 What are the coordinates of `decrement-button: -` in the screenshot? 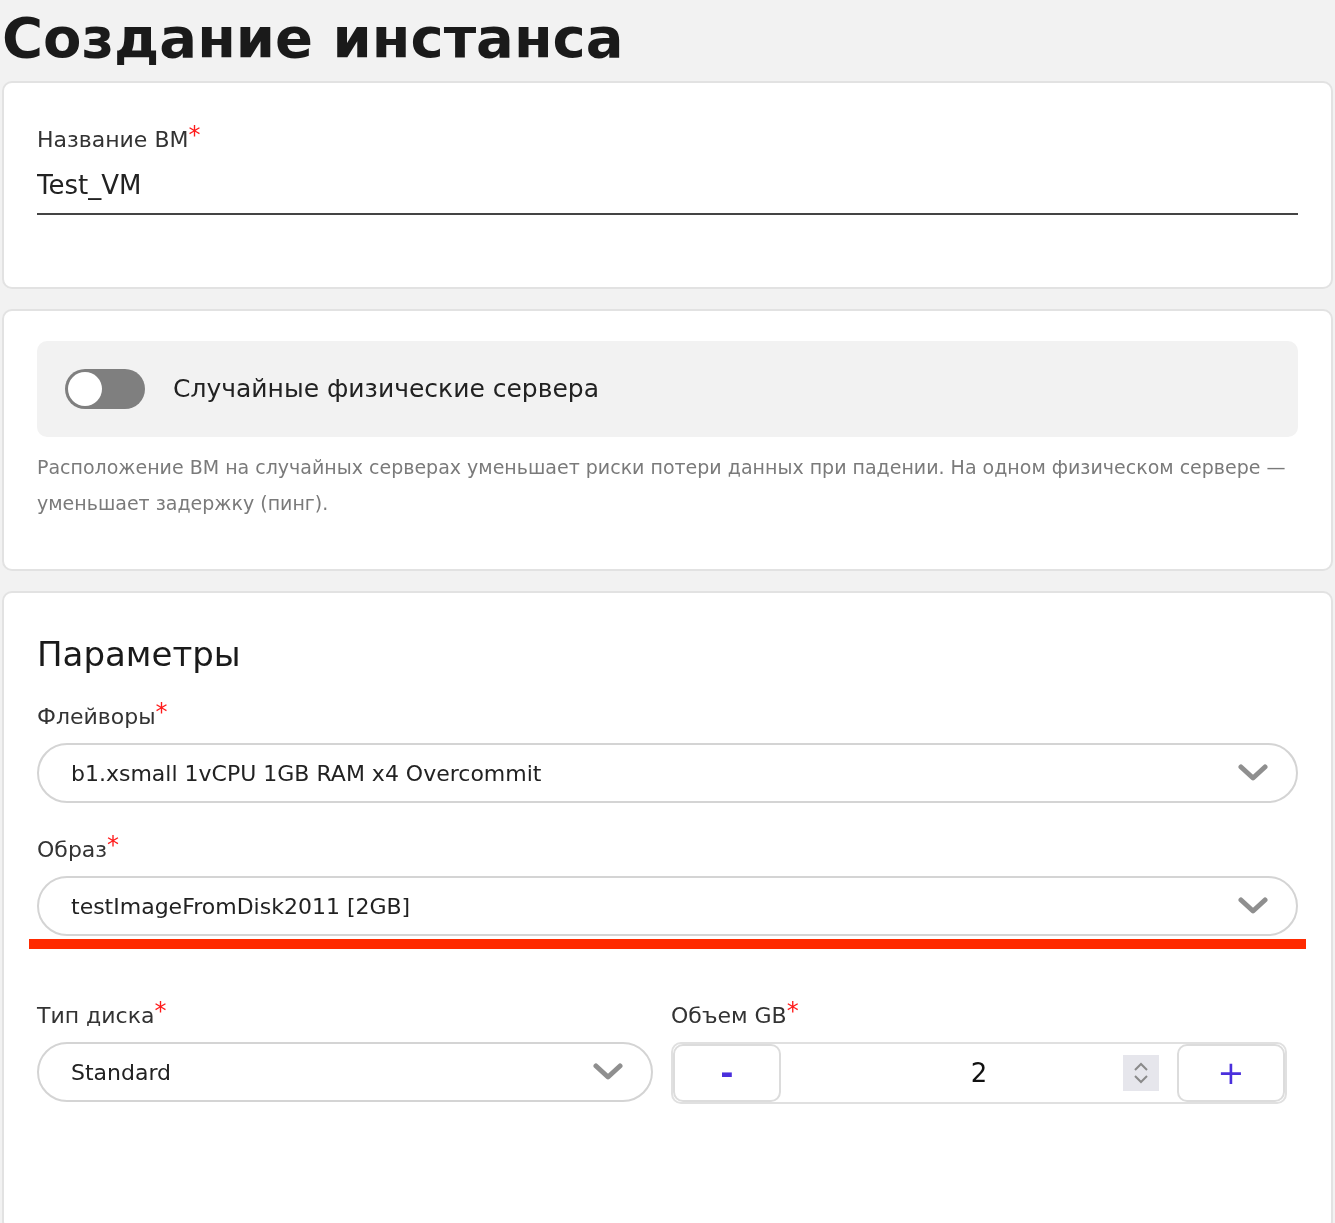 It's located at (727, 1073).